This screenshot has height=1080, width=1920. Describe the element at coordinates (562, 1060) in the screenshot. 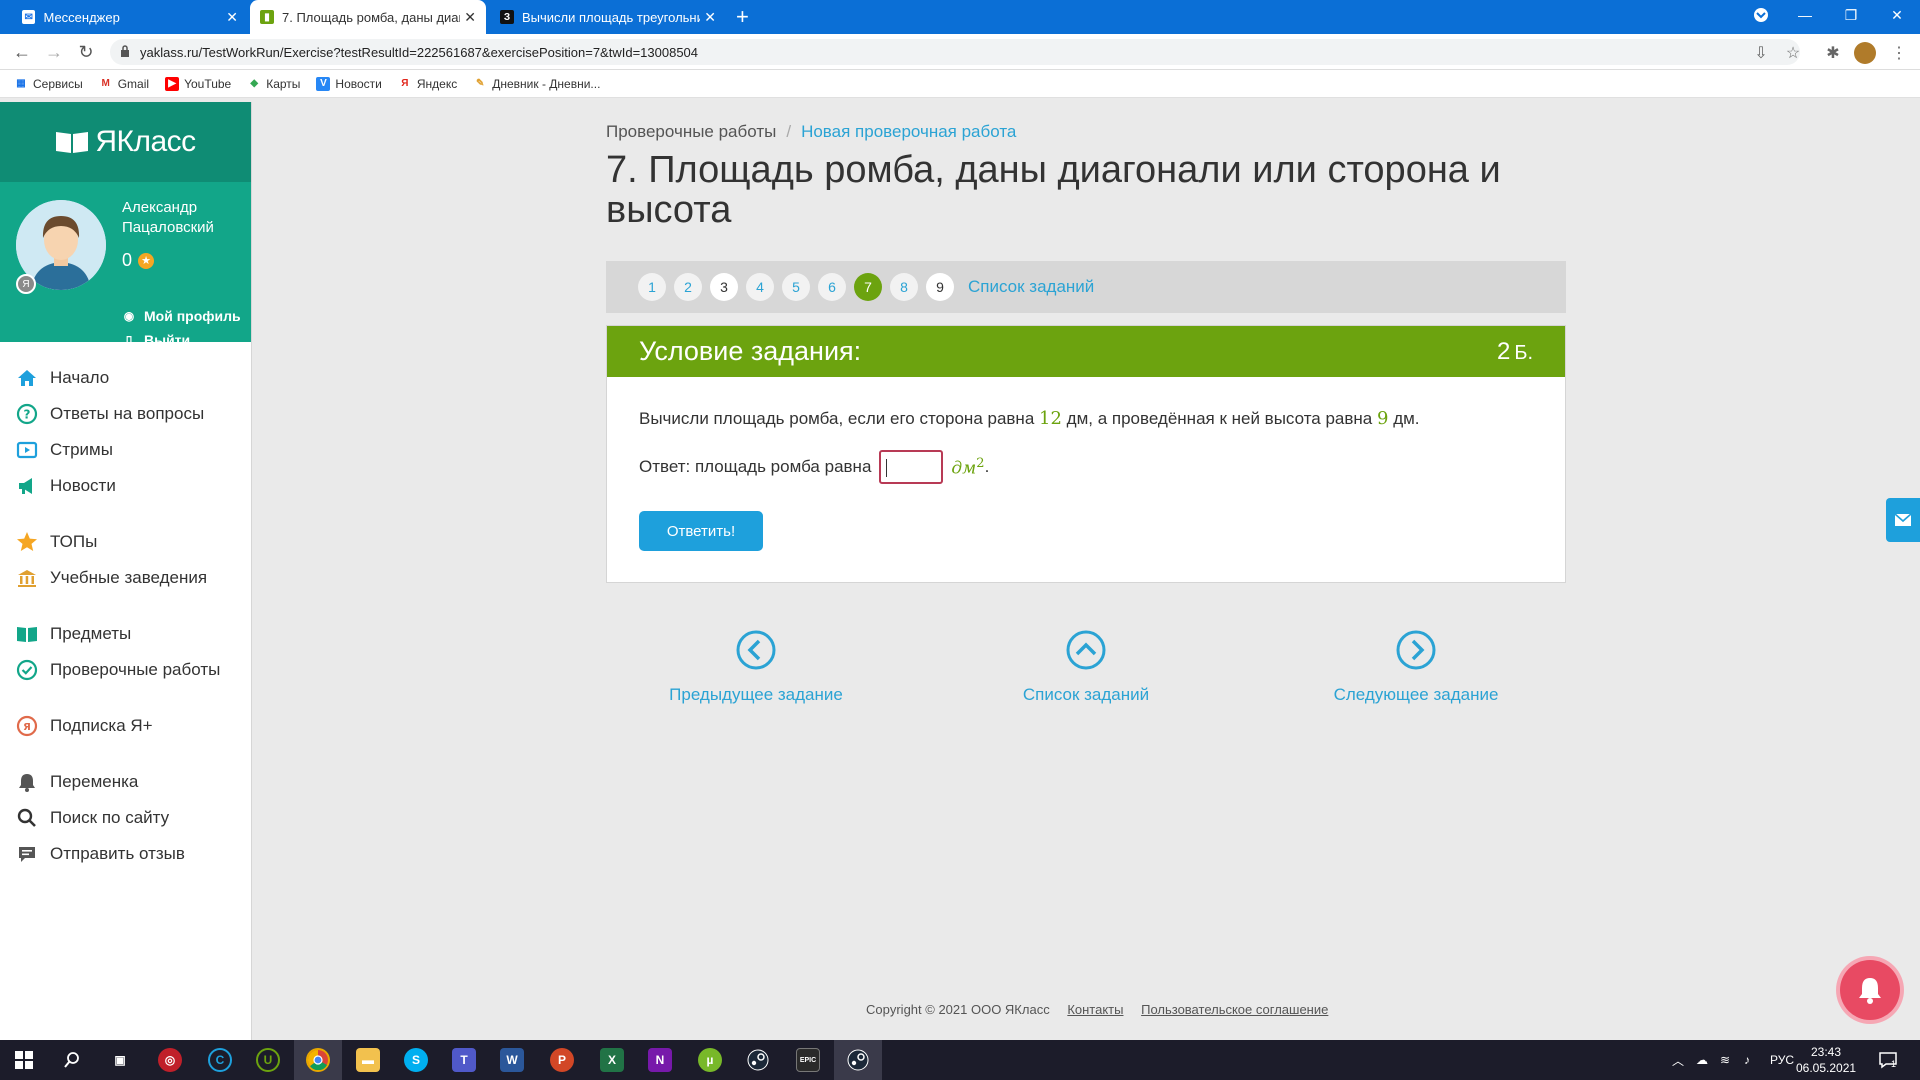

I see `powerpoint-icon: P` at that location.